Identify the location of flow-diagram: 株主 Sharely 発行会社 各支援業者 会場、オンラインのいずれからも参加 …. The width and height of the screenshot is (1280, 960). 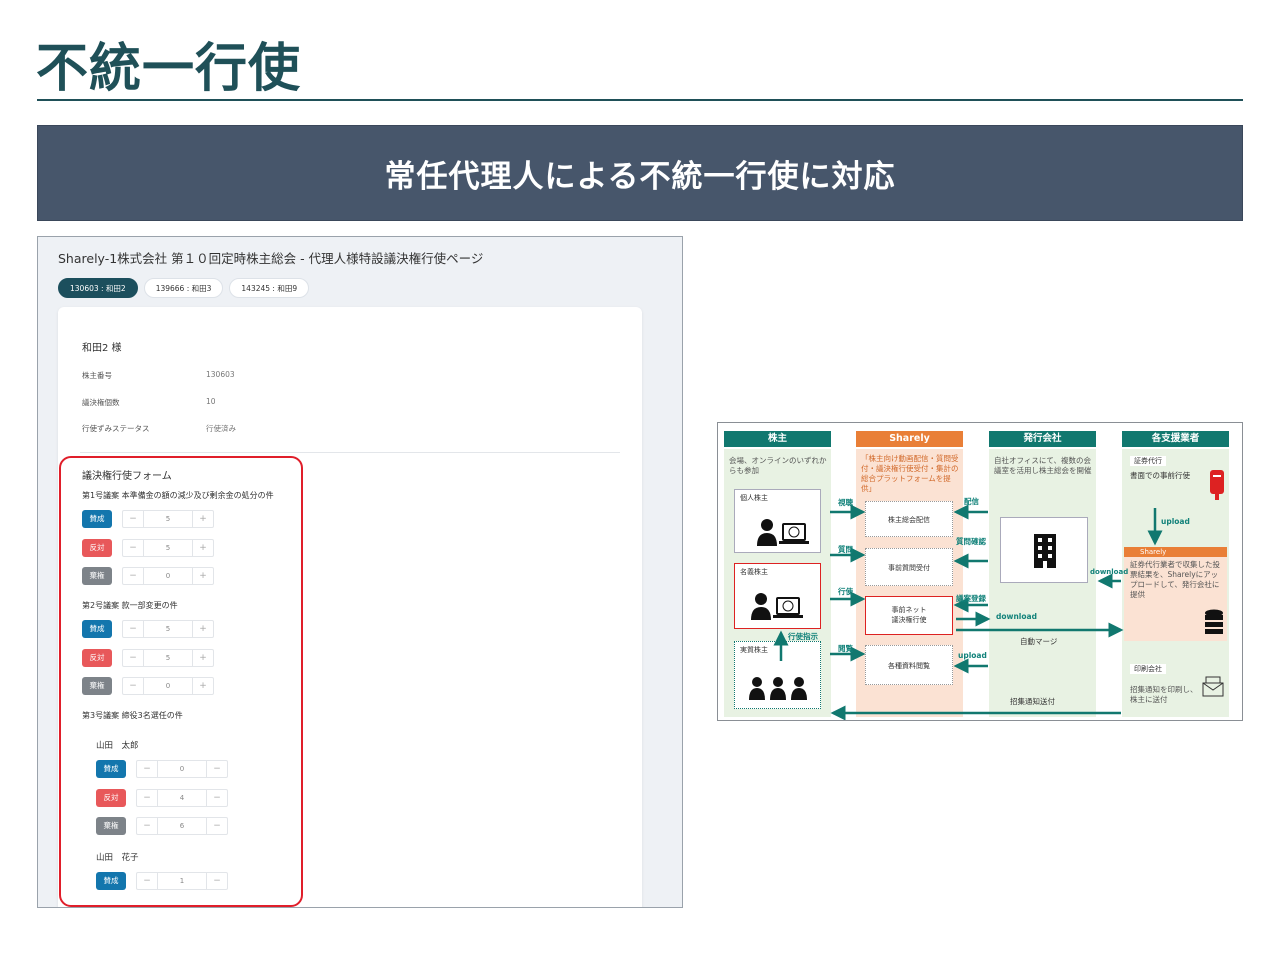
(980, 571).